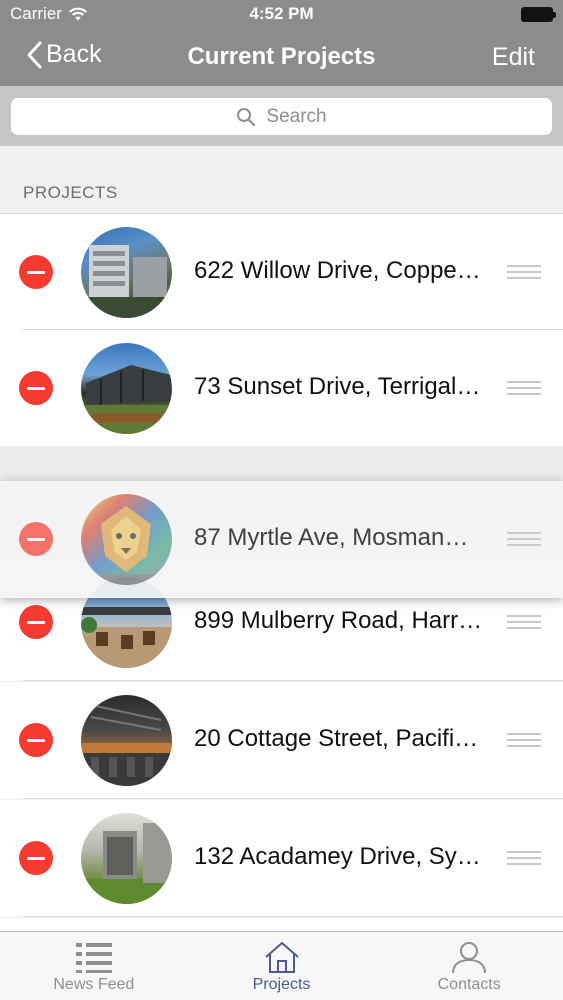  What do you see at coordinates (281, 984) in the screenshot?
I see `tab-label: Projects` at bounding box center [281, 984].